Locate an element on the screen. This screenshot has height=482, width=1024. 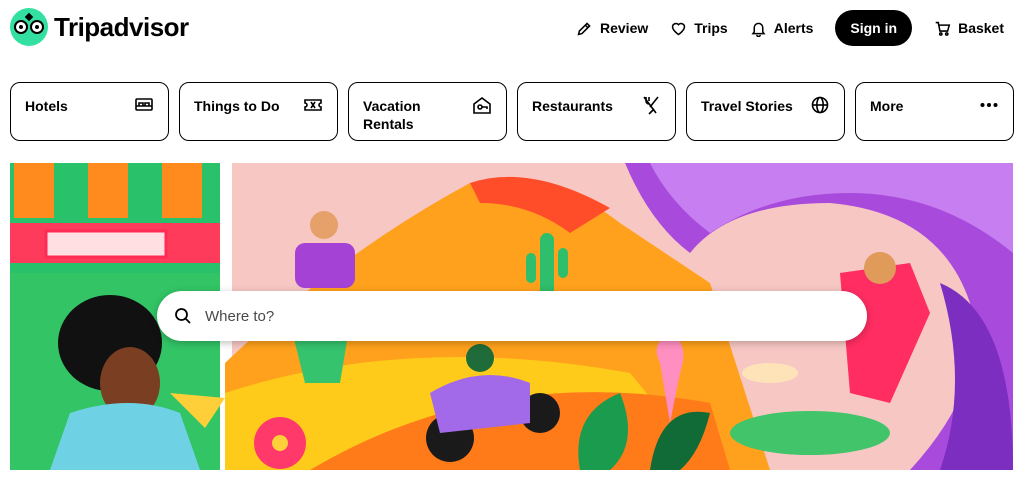
category-restaurants: Restaurants is located at coordinates (596, 111).